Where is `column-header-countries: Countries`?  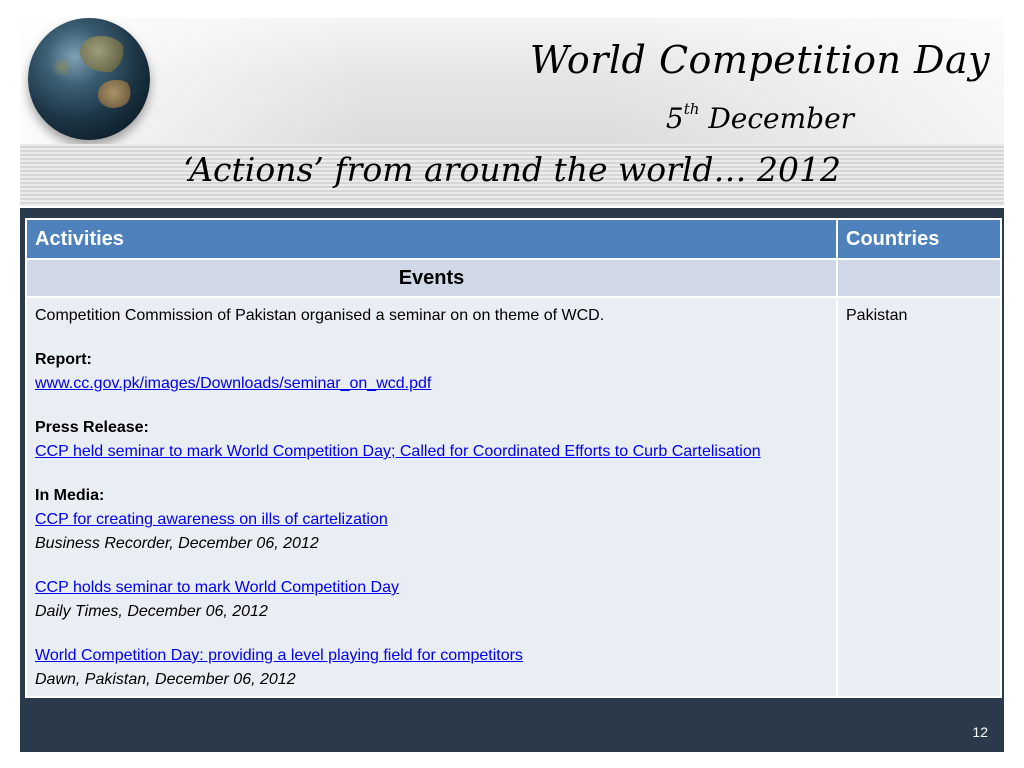
column-header-countries: Countries is located at coordinates (919, 239).